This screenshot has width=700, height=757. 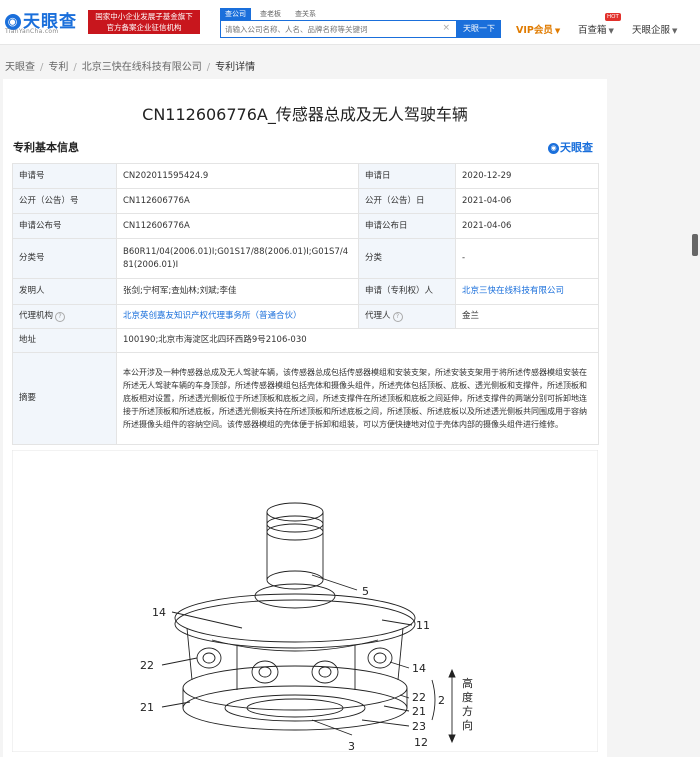 What do you see at coordinates (467, 711) in the screenshot?
I see `height-direction-3: 方` at bounding box center [467, 711].